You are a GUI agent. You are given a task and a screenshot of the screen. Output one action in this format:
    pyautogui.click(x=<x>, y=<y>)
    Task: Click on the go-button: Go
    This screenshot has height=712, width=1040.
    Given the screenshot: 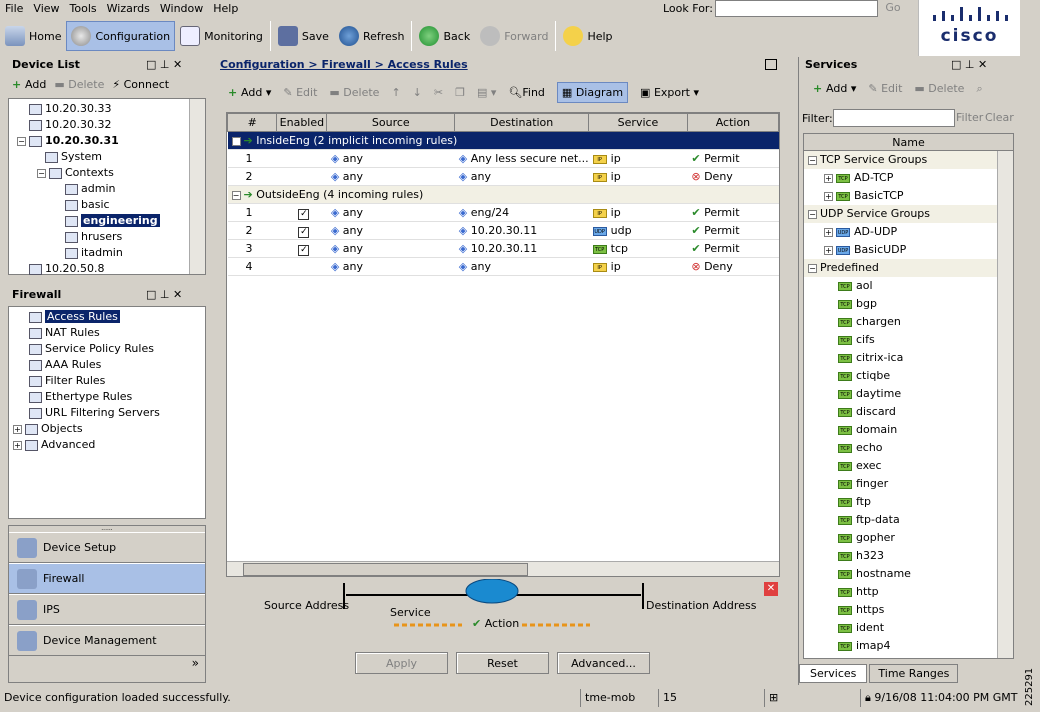 What is the action you would take?
    pyautogui.click(x=893, y=8)
    